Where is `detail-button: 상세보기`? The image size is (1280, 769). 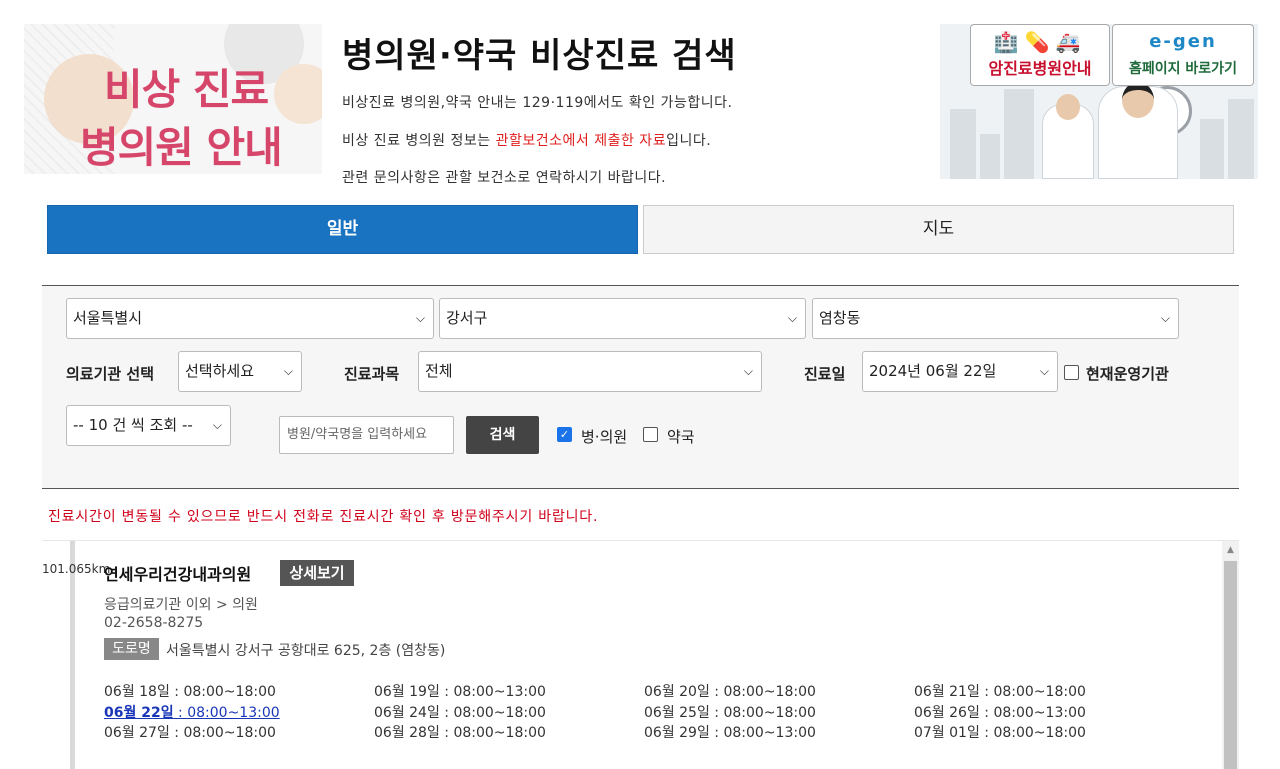
detail-button: 상세보기 is located at coordinates (317, 573).